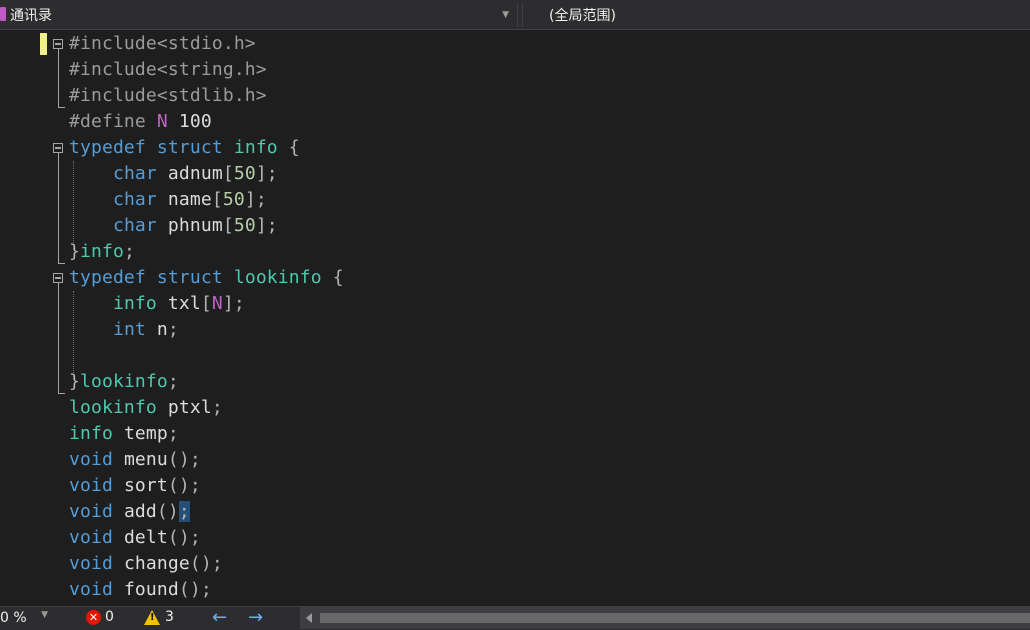 The width and height of the screenshot is (1030, 630). Describe the element at coordinates (206, 330) in the screenshot. I see `code-line: int n;` at that location.